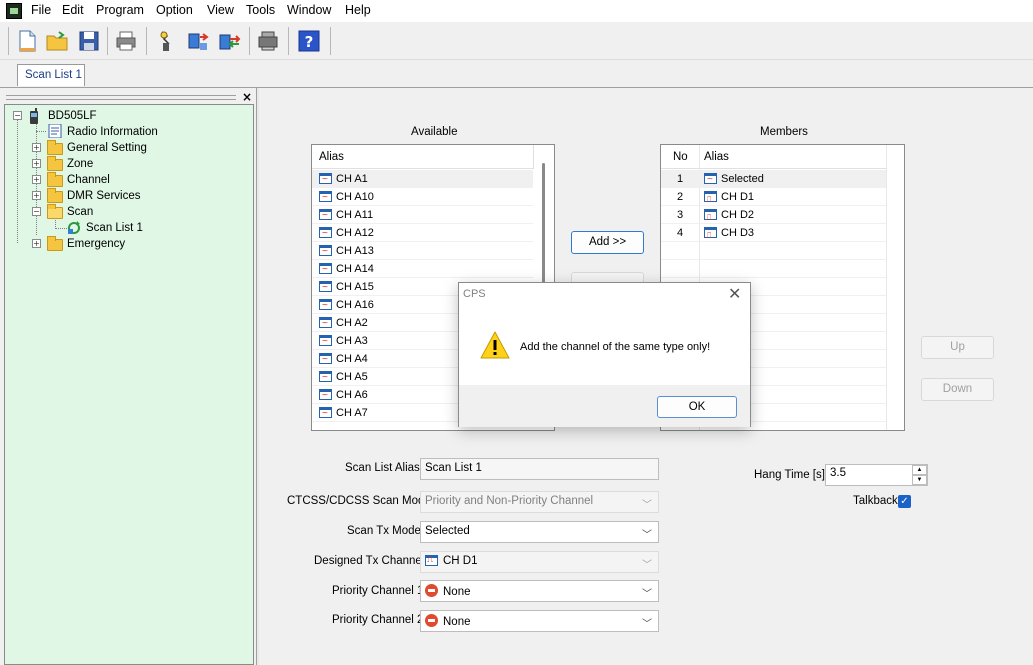 The width and height of the screenshot is (1033, 665). What do you see at coordinates (198, 41) in the screenshot?
I see `write-radio-icon` at bounding box center [198, 41].